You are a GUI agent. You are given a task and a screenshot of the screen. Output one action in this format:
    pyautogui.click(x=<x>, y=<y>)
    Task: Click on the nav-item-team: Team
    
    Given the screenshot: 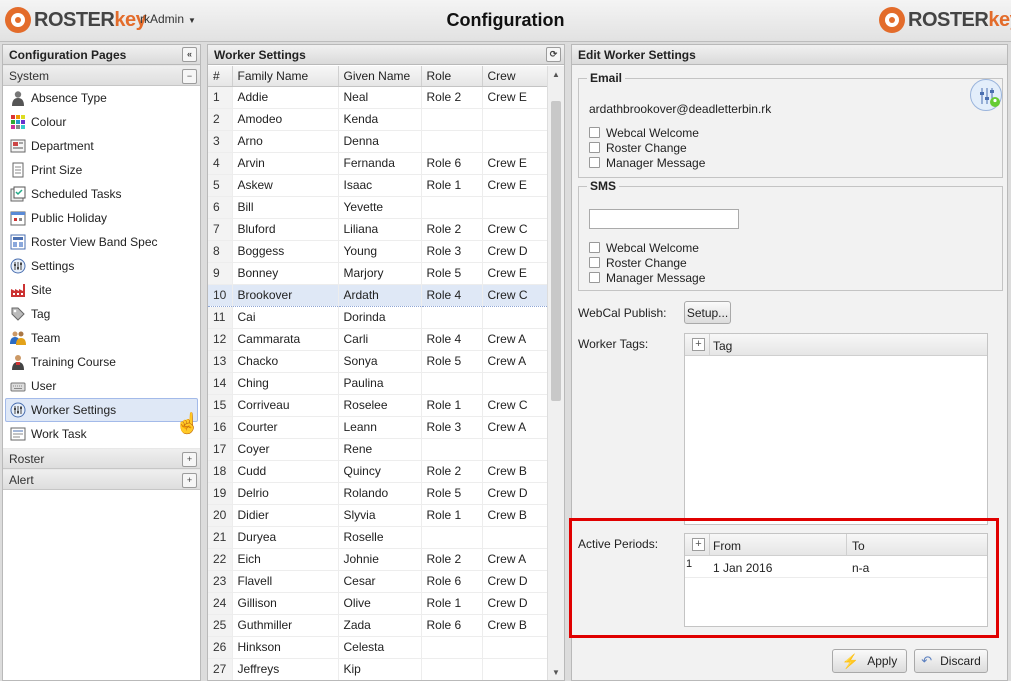 What is the action you would take?
    pyautogui.click(x=101, y=338)
    